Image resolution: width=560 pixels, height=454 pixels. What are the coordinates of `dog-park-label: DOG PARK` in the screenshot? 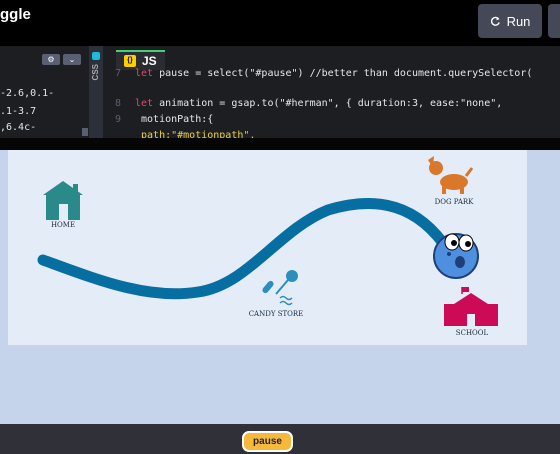 It's located at (455, 202).